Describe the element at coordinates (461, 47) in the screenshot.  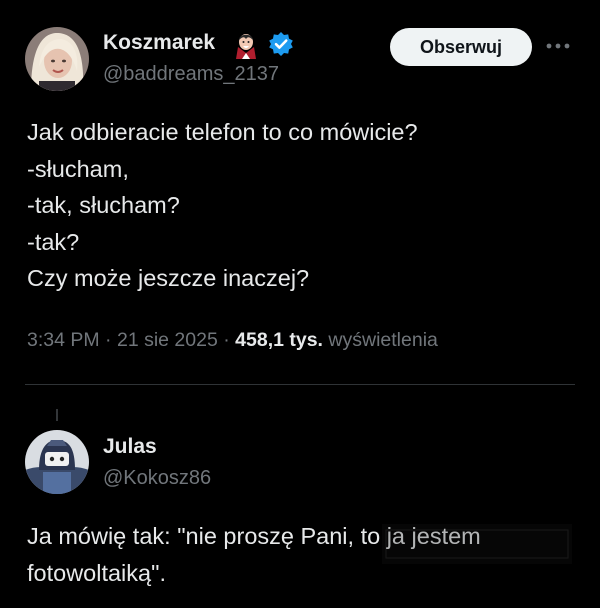
I see `follow-button: Obserwuj` at that location.